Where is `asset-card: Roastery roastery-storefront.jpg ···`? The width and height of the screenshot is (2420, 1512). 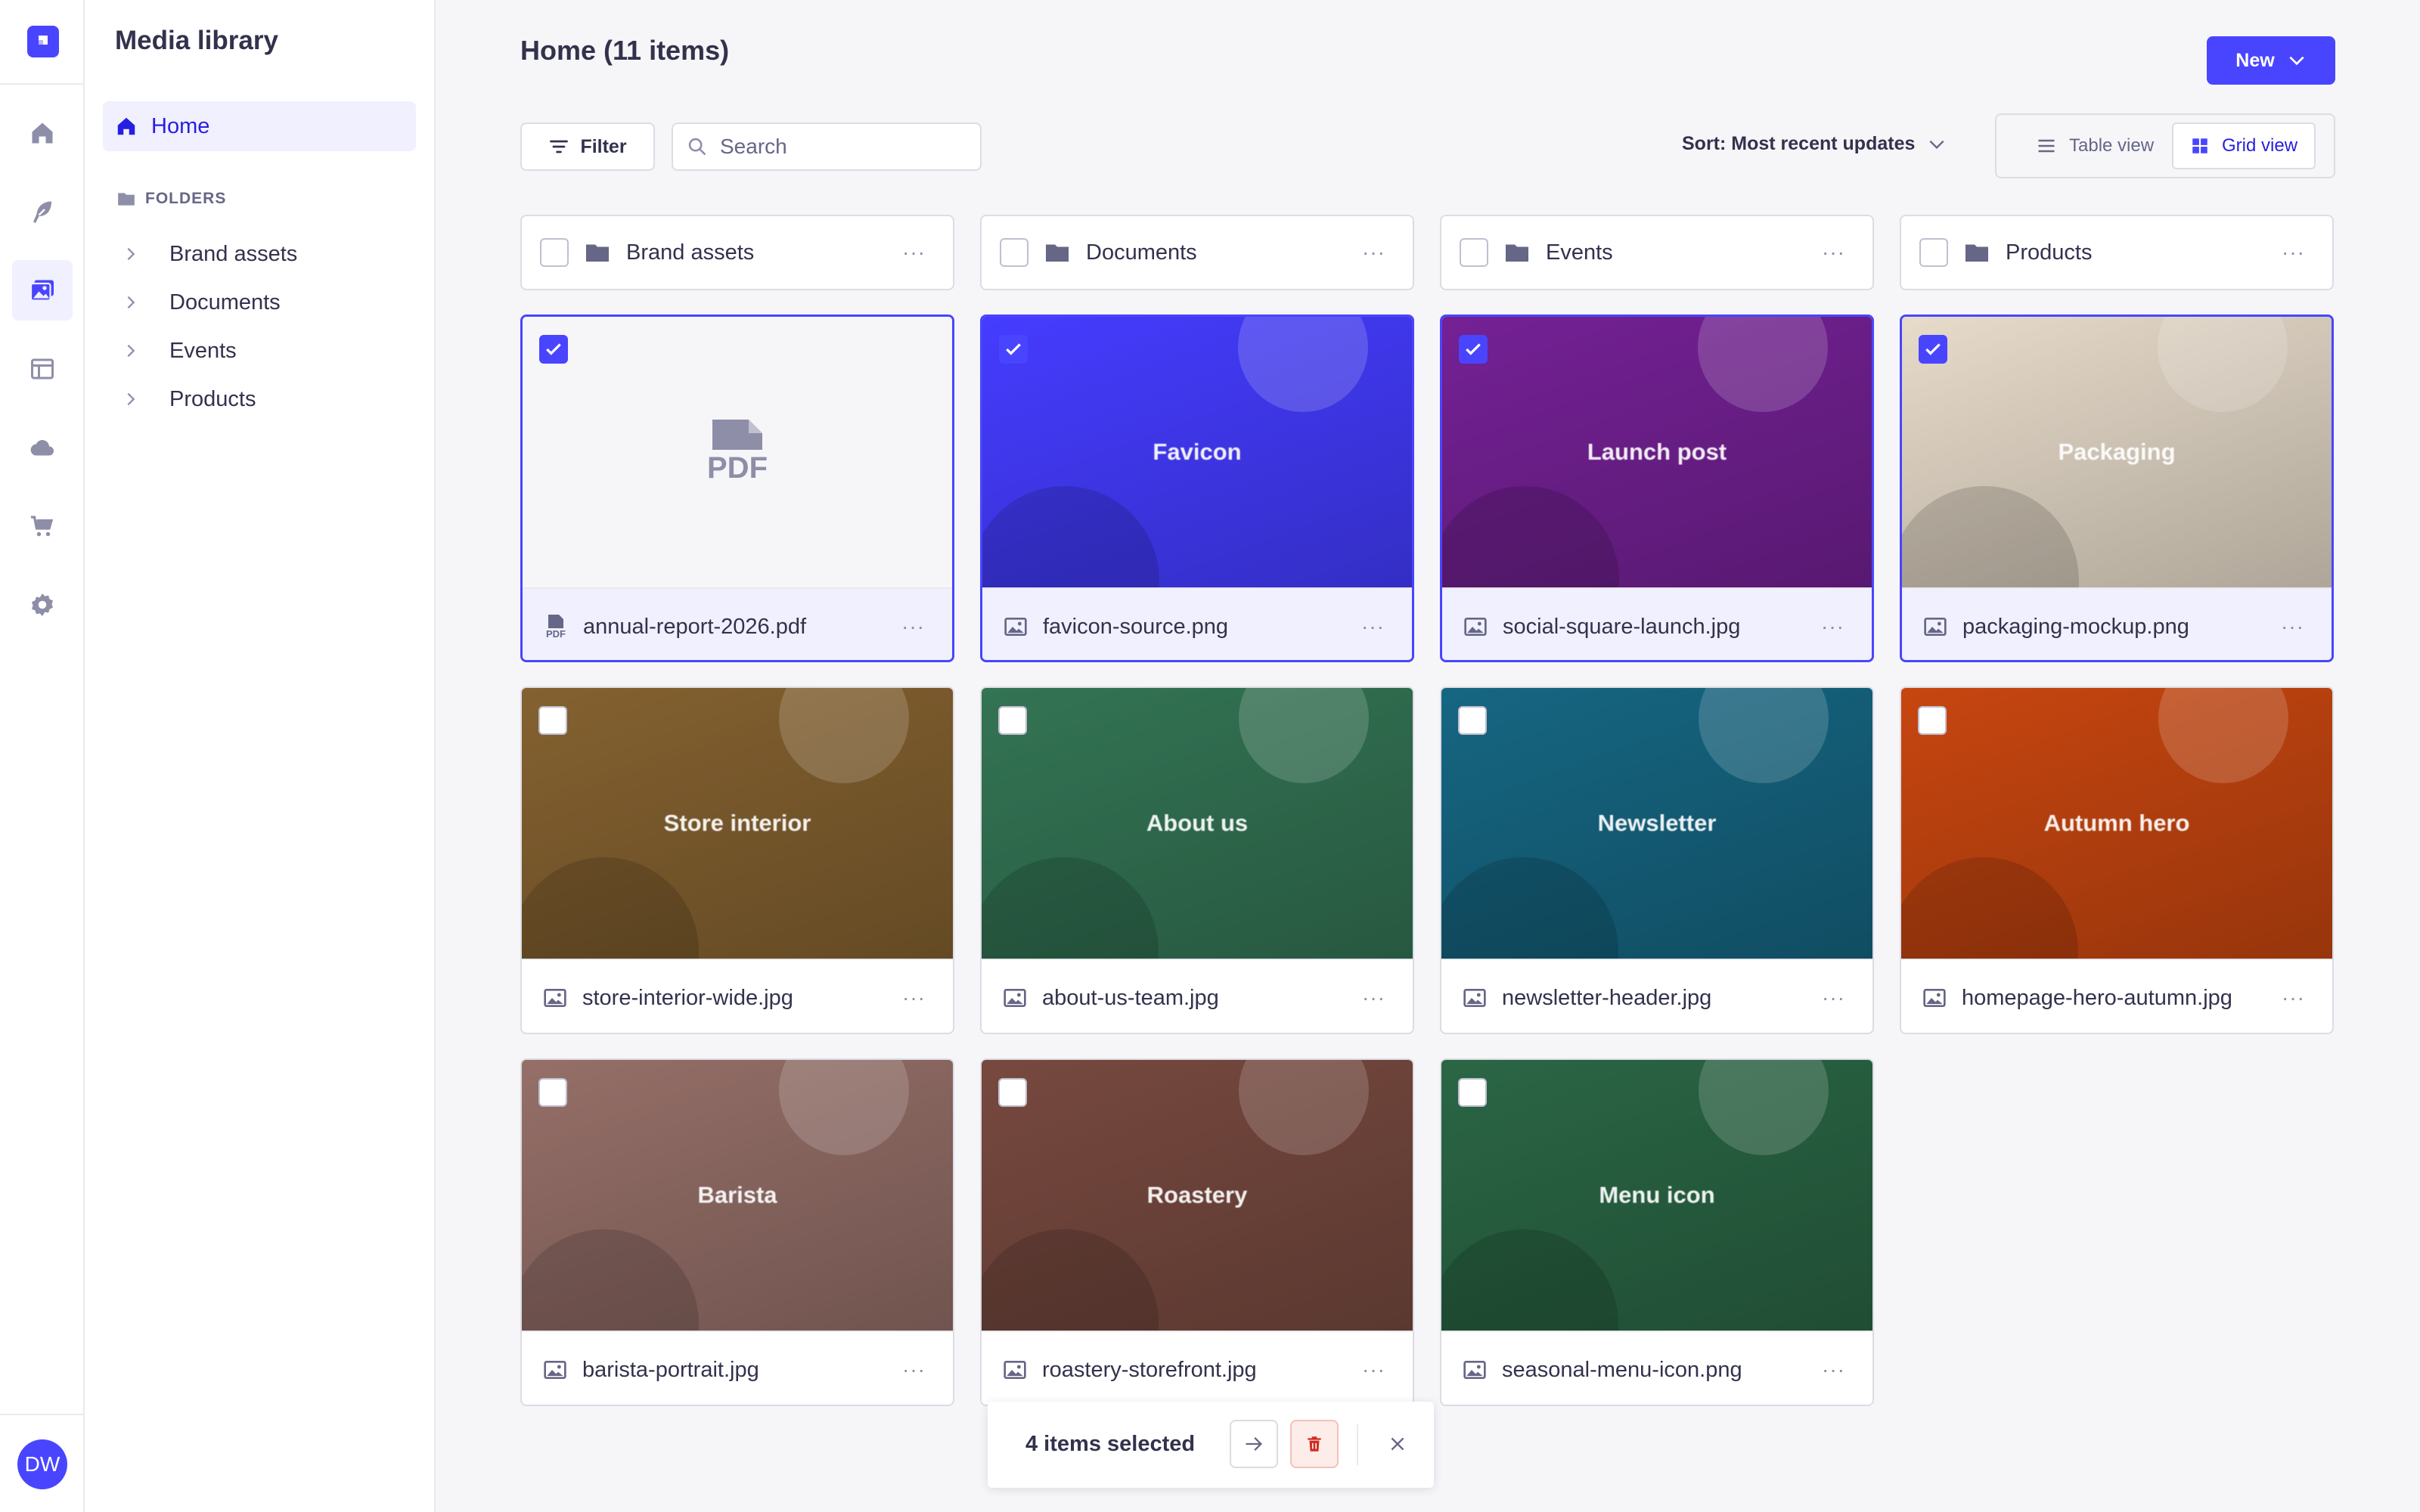
asset-card: Roastery roastery-storefront.jpg ··· is located at coordinates (1197, 1232).